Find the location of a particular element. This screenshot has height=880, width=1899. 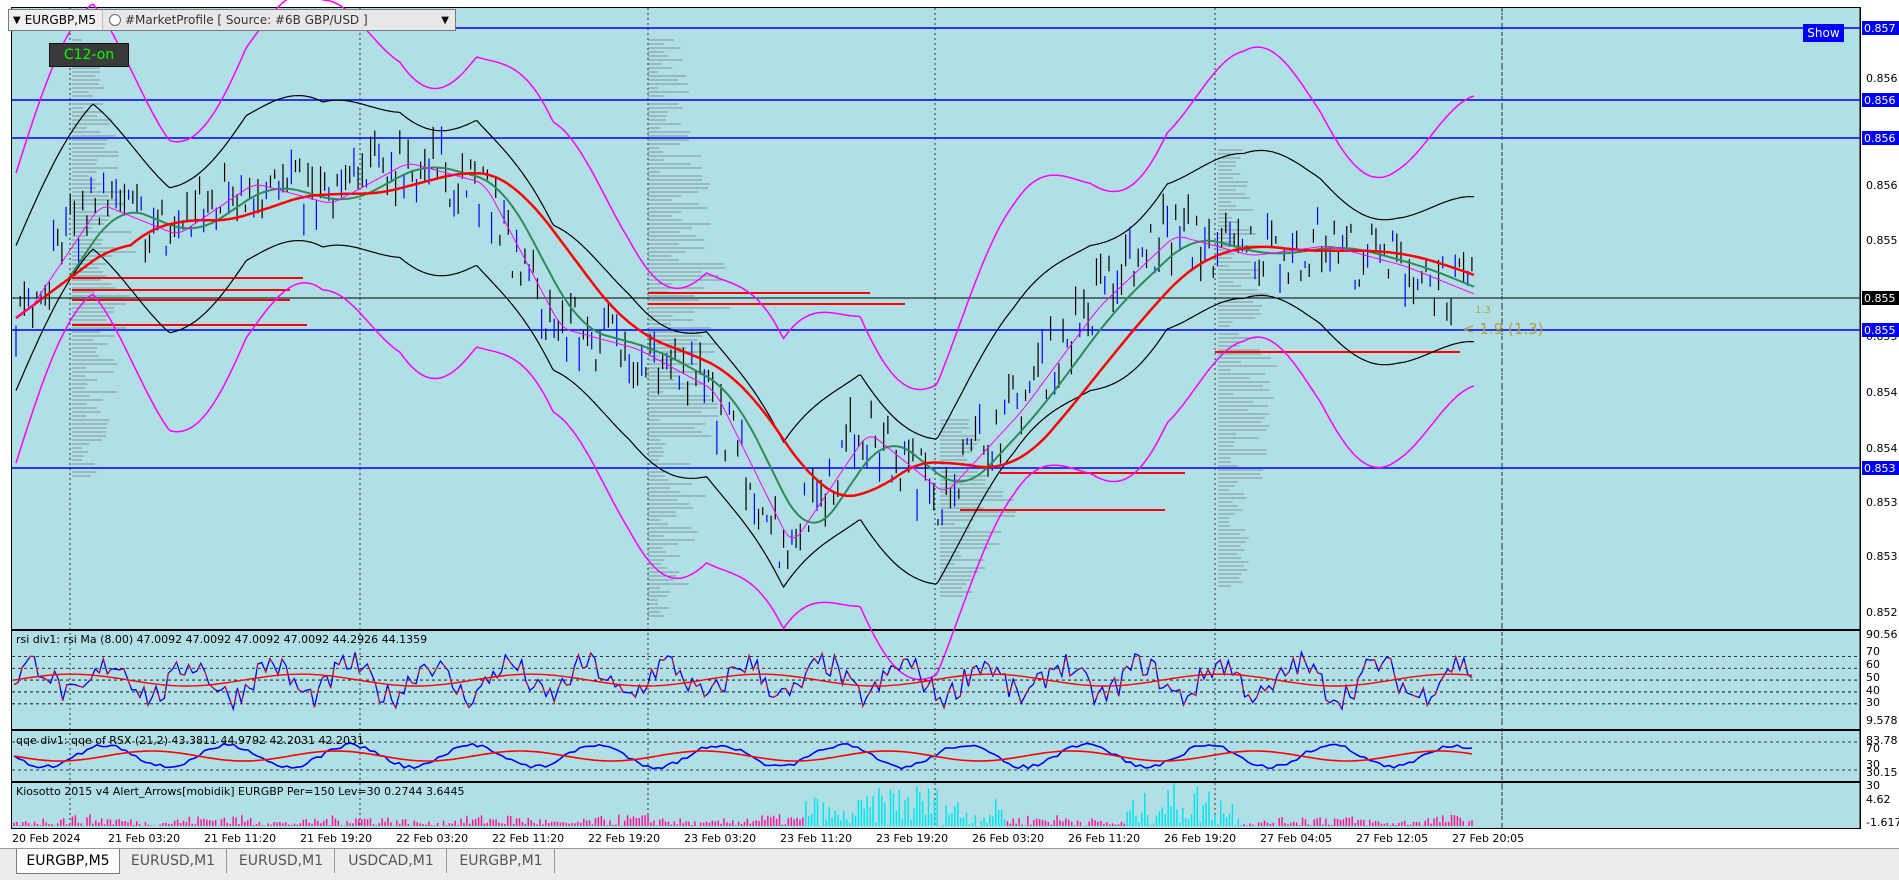

rsi-axis-label: 9.578 is located at coordinates (1882, 720).